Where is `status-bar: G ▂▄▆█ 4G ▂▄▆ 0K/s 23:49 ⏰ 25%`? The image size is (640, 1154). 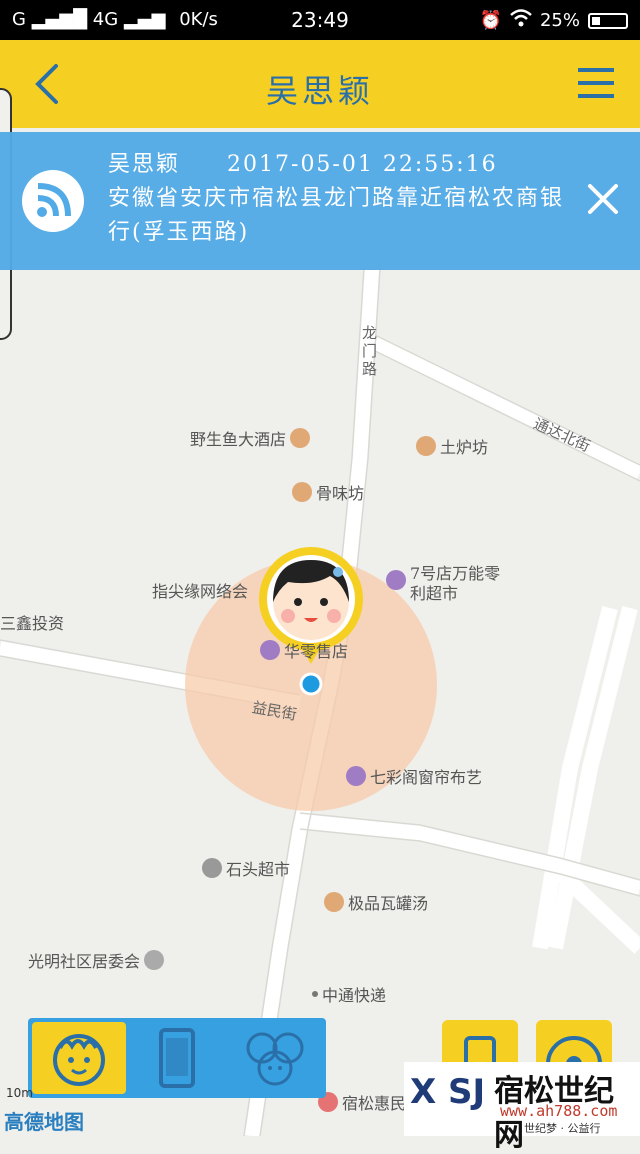
status-bar: G ▂▄▆█ 4G ▂▄▆ 0K/s 23:49 ⏰ 25% is located at coordinates (320, 20).